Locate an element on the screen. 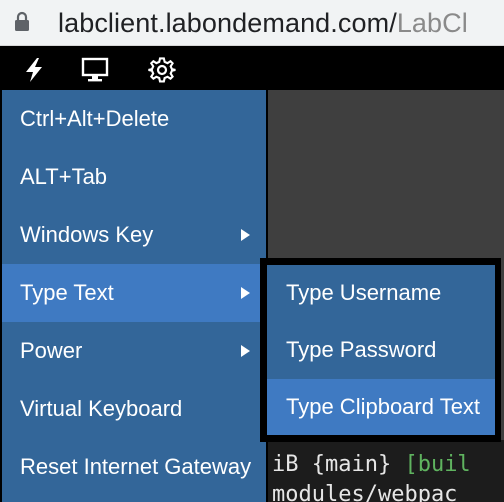 The height and width of the screenshot is (502, 504). menu-item-label: Type Text is located at coordinates (67, 292).